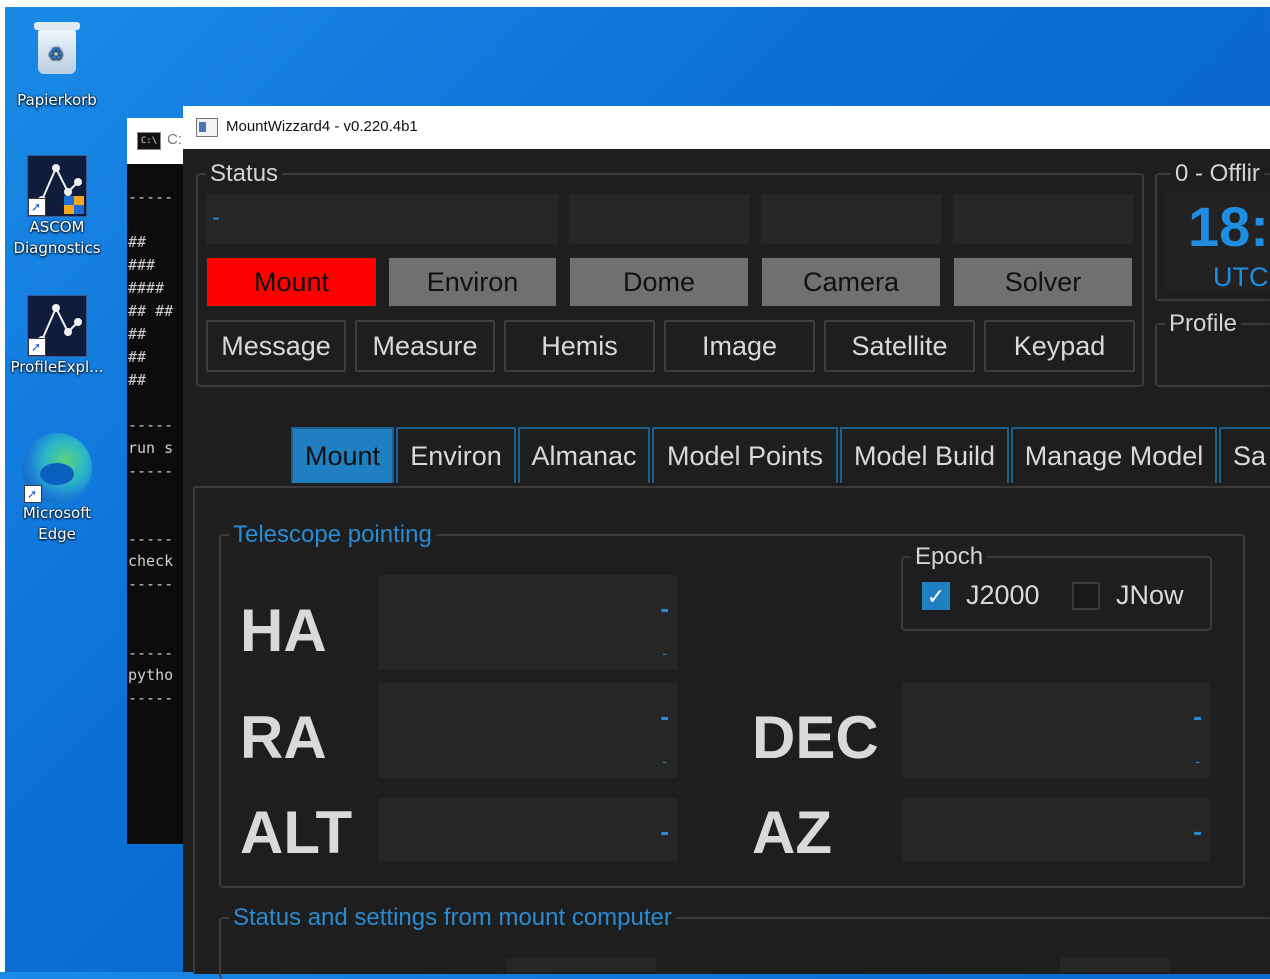 This screenshot has width=1270, height=979. I want to click on jnow-label: JNow, so click(1150, 595).